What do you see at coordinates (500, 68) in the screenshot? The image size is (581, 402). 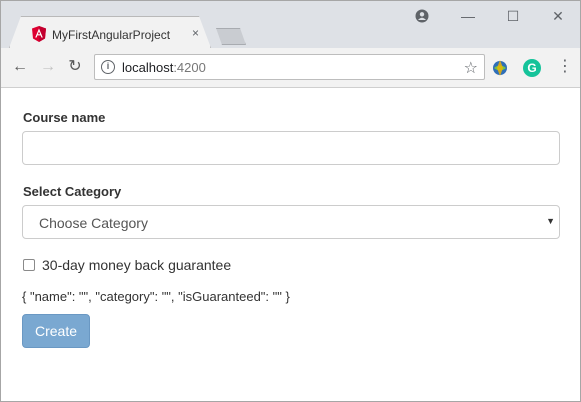 I see `extension-icon` at bounding box center [500, 68].